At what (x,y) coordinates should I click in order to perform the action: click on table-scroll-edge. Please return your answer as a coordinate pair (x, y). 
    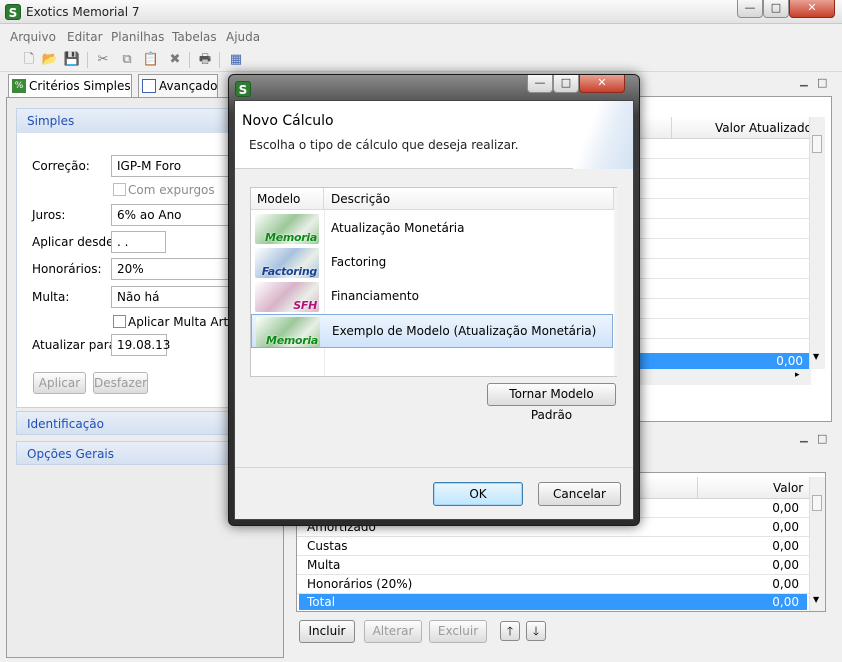
    Looking at the image, I should click on (615, 282).